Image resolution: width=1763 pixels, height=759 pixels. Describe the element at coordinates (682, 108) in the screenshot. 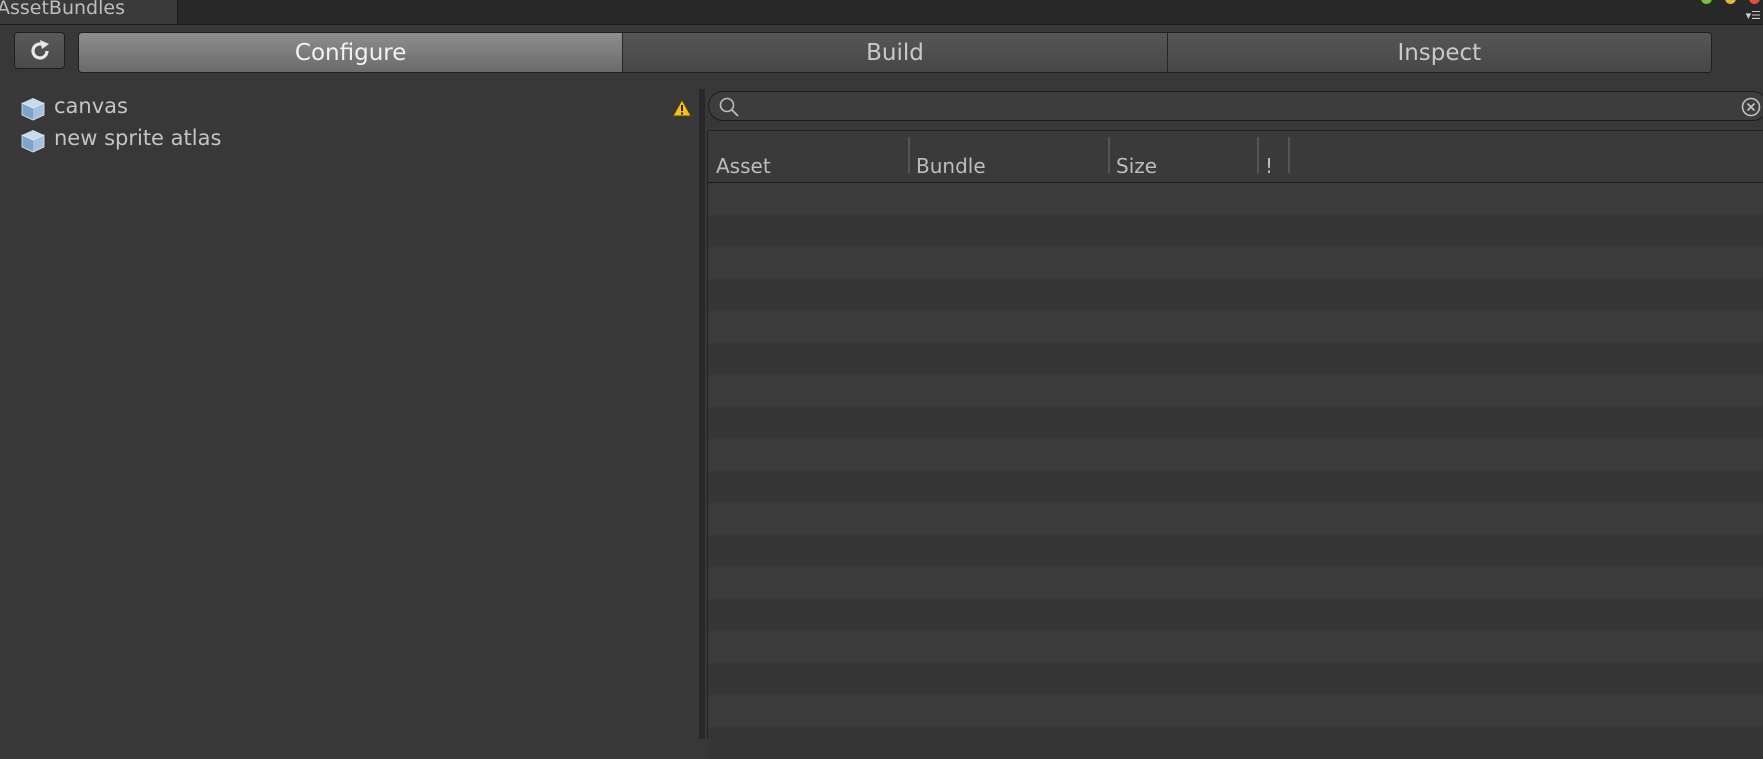

I see `warning-icon` at that location.